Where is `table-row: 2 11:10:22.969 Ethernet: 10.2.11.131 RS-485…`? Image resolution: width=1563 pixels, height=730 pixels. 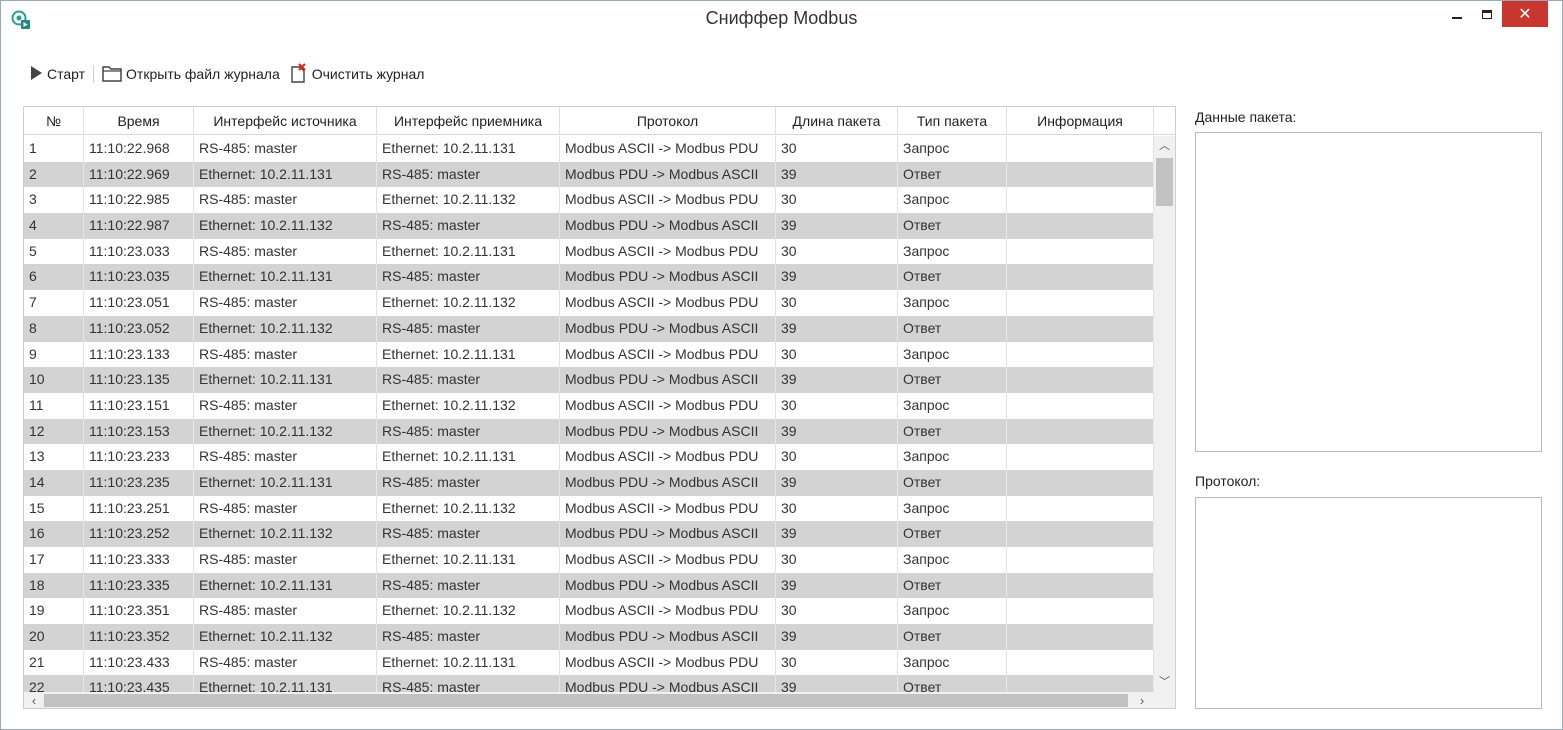 table-row: 2 11:10:22.969 Ethernet: 10.2.11.131 RS-485… is located at coordinates (589, 174).